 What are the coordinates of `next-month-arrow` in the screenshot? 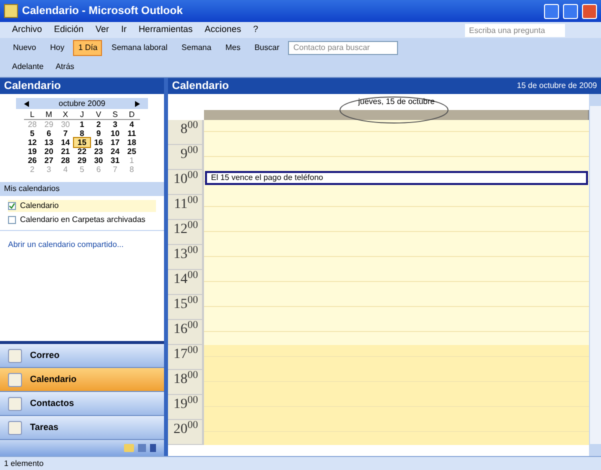 It's located at (137, 103).